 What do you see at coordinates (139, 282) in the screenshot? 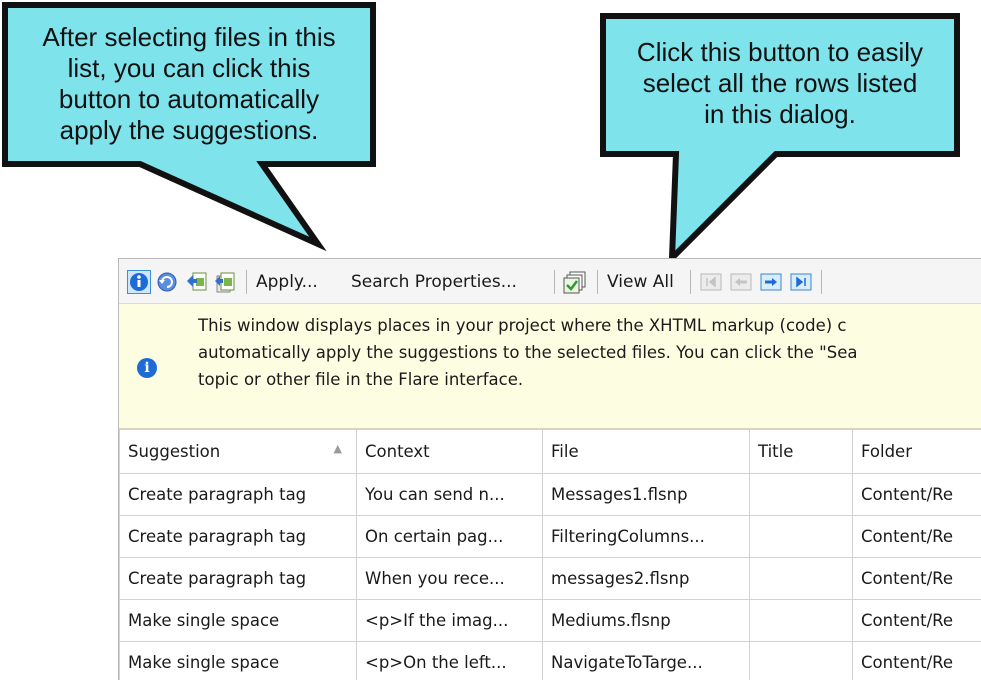
I see `info-icon` at bounding box center [139, 282].